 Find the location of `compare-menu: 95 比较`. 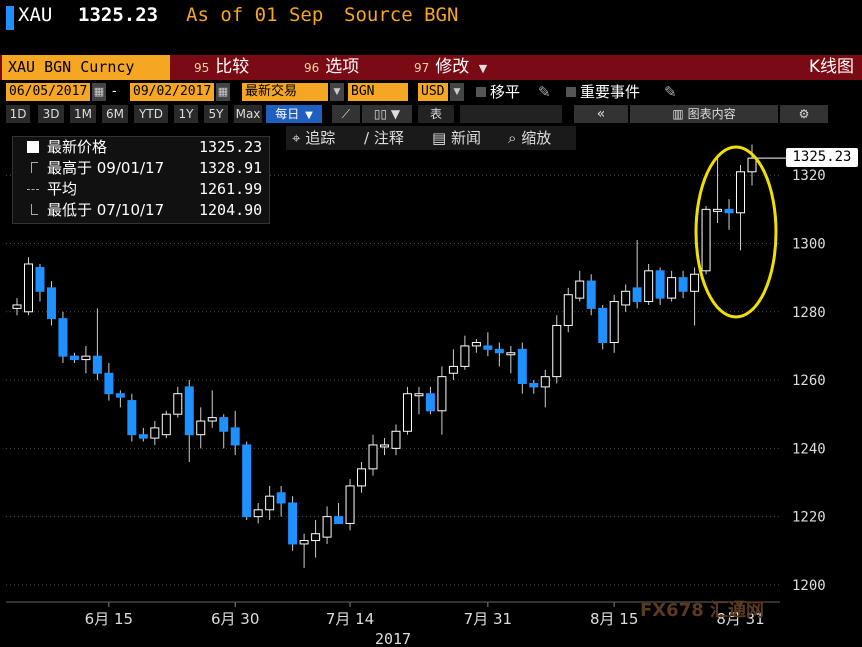

compare-menu: 95 比较 is located at coordinates (221, 67).